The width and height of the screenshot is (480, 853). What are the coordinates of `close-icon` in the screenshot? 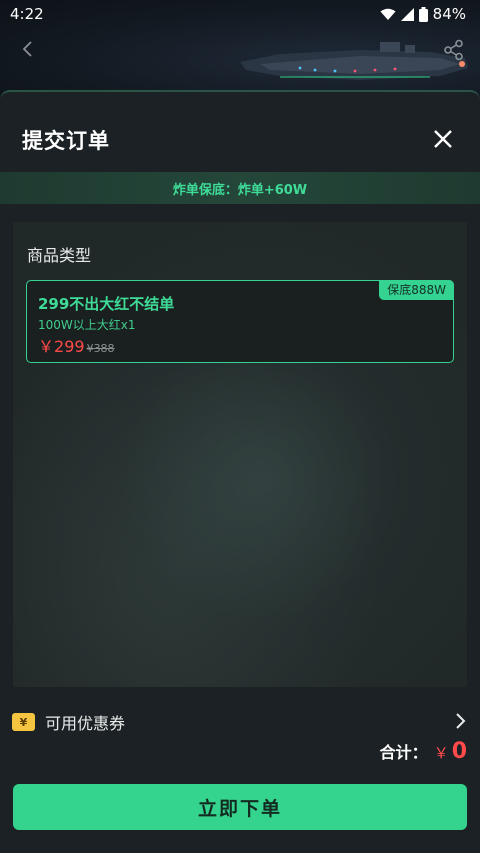 It's located at (443, 139).